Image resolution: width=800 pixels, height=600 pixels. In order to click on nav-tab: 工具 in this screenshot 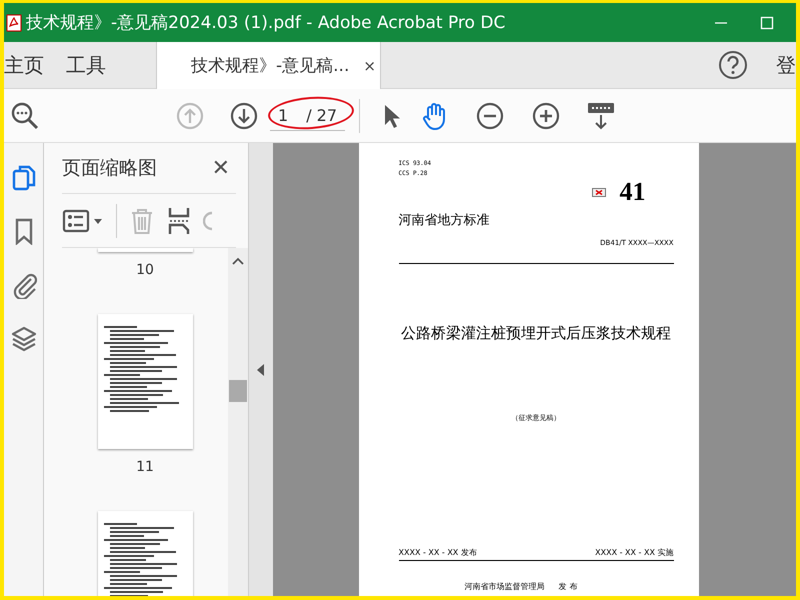, I will do `click(97, 65)`.